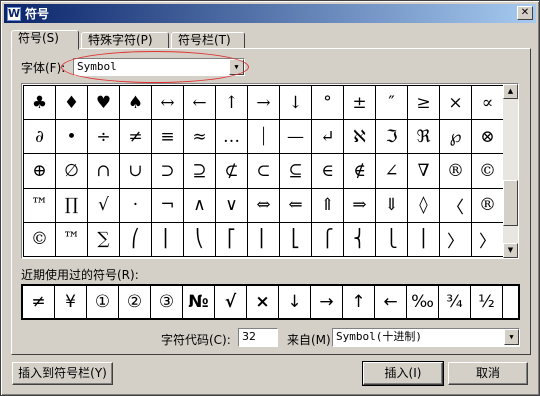  What do you see at coordinates (391, 302) in the screenshot?
I see `recent-symbol-cell: ←` at bounding box center [391, 302].